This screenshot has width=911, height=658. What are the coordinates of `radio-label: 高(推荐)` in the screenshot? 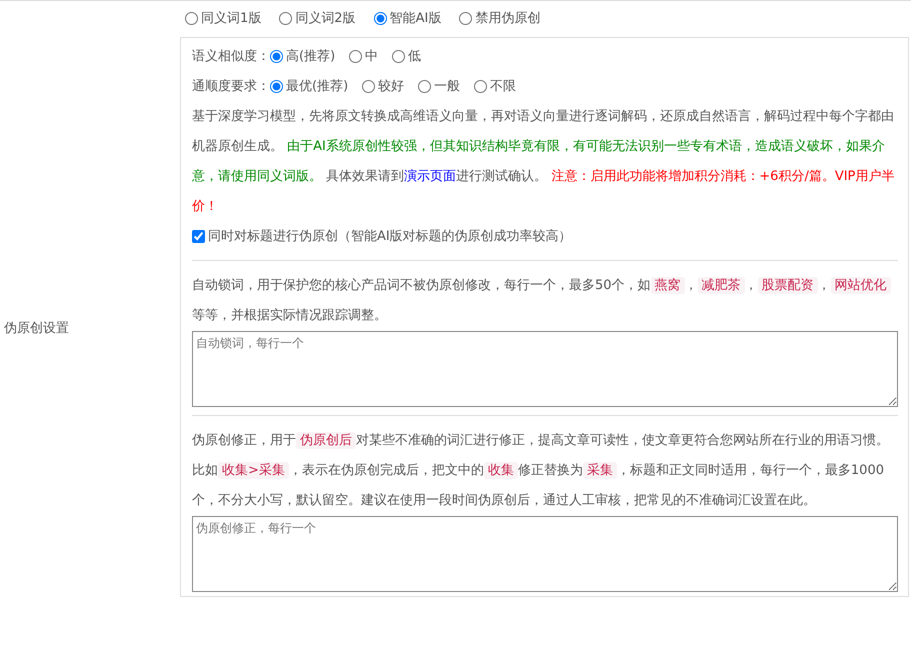 It's located at (311, 56).